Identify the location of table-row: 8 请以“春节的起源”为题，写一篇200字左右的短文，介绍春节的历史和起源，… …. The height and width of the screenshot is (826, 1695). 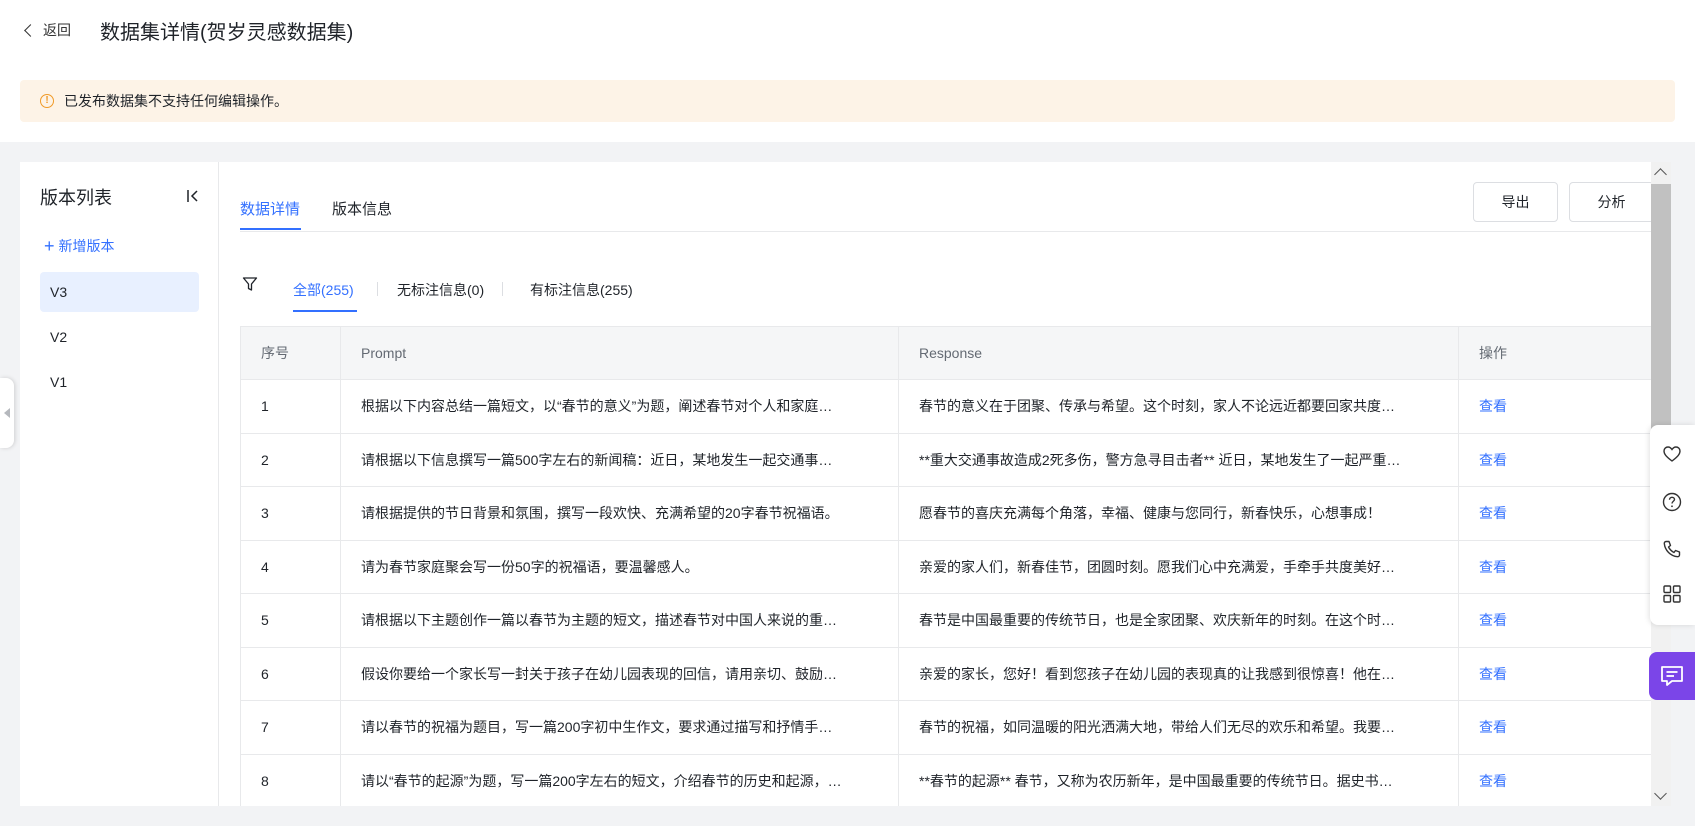
(946, 779).